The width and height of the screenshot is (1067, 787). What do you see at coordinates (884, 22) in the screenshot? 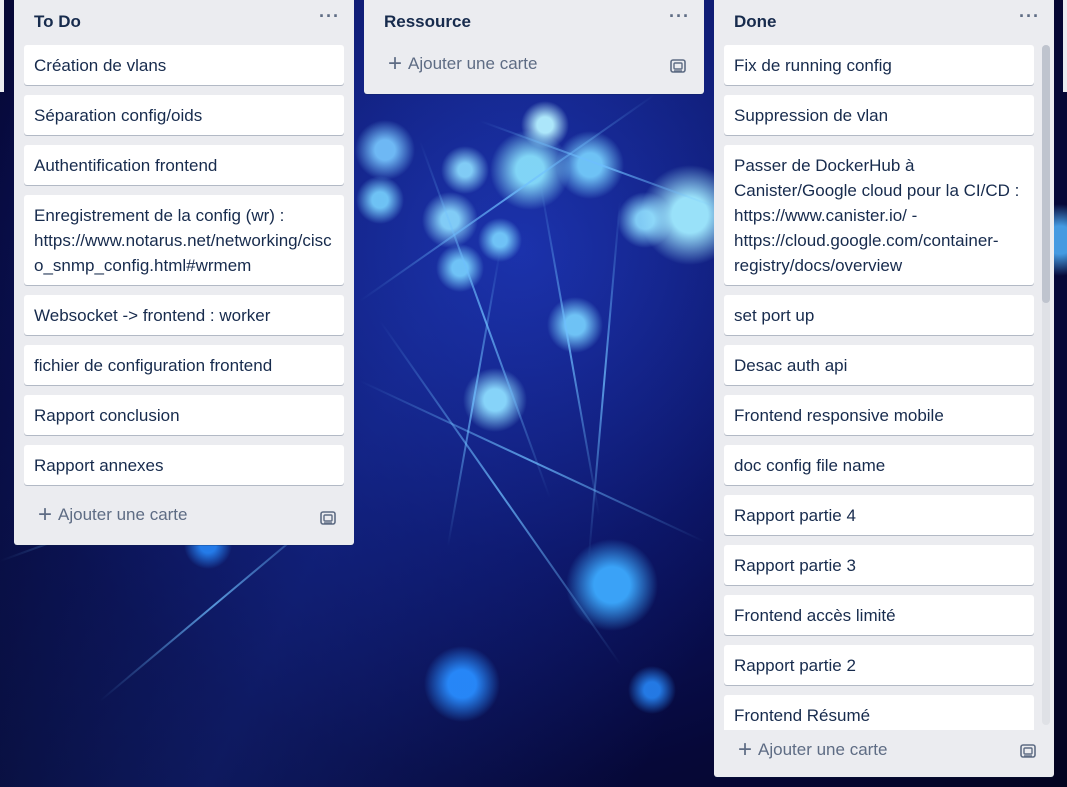
I see `list-header: Done ···` at bounding box center [884, 22].